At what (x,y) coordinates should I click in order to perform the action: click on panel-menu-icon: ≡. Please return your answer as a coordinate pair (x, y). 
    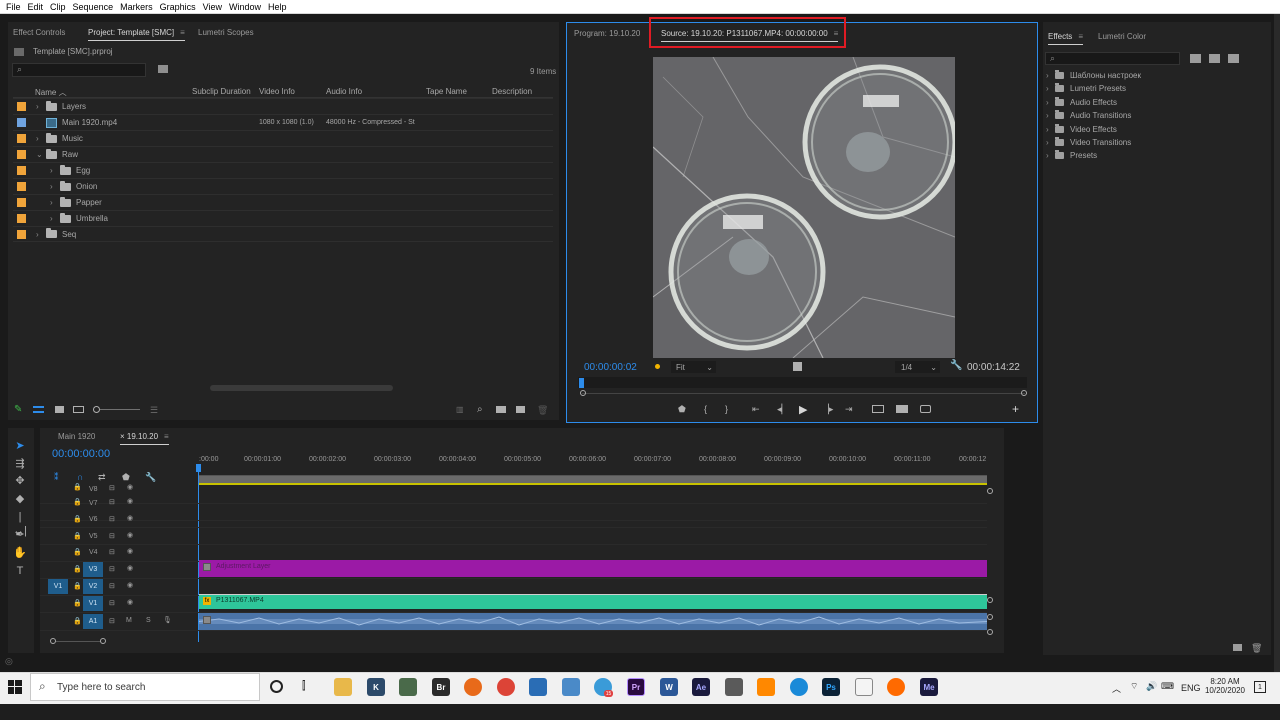
    Looking at the image, I should click on (1080, 36).